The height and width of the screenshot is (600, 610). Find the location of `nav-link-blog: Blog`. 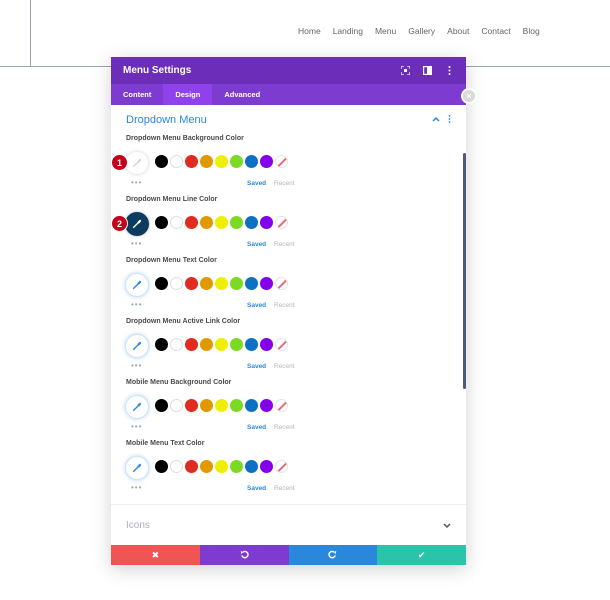

nav-link-blog: Blog is located at coordinates (531, 31).